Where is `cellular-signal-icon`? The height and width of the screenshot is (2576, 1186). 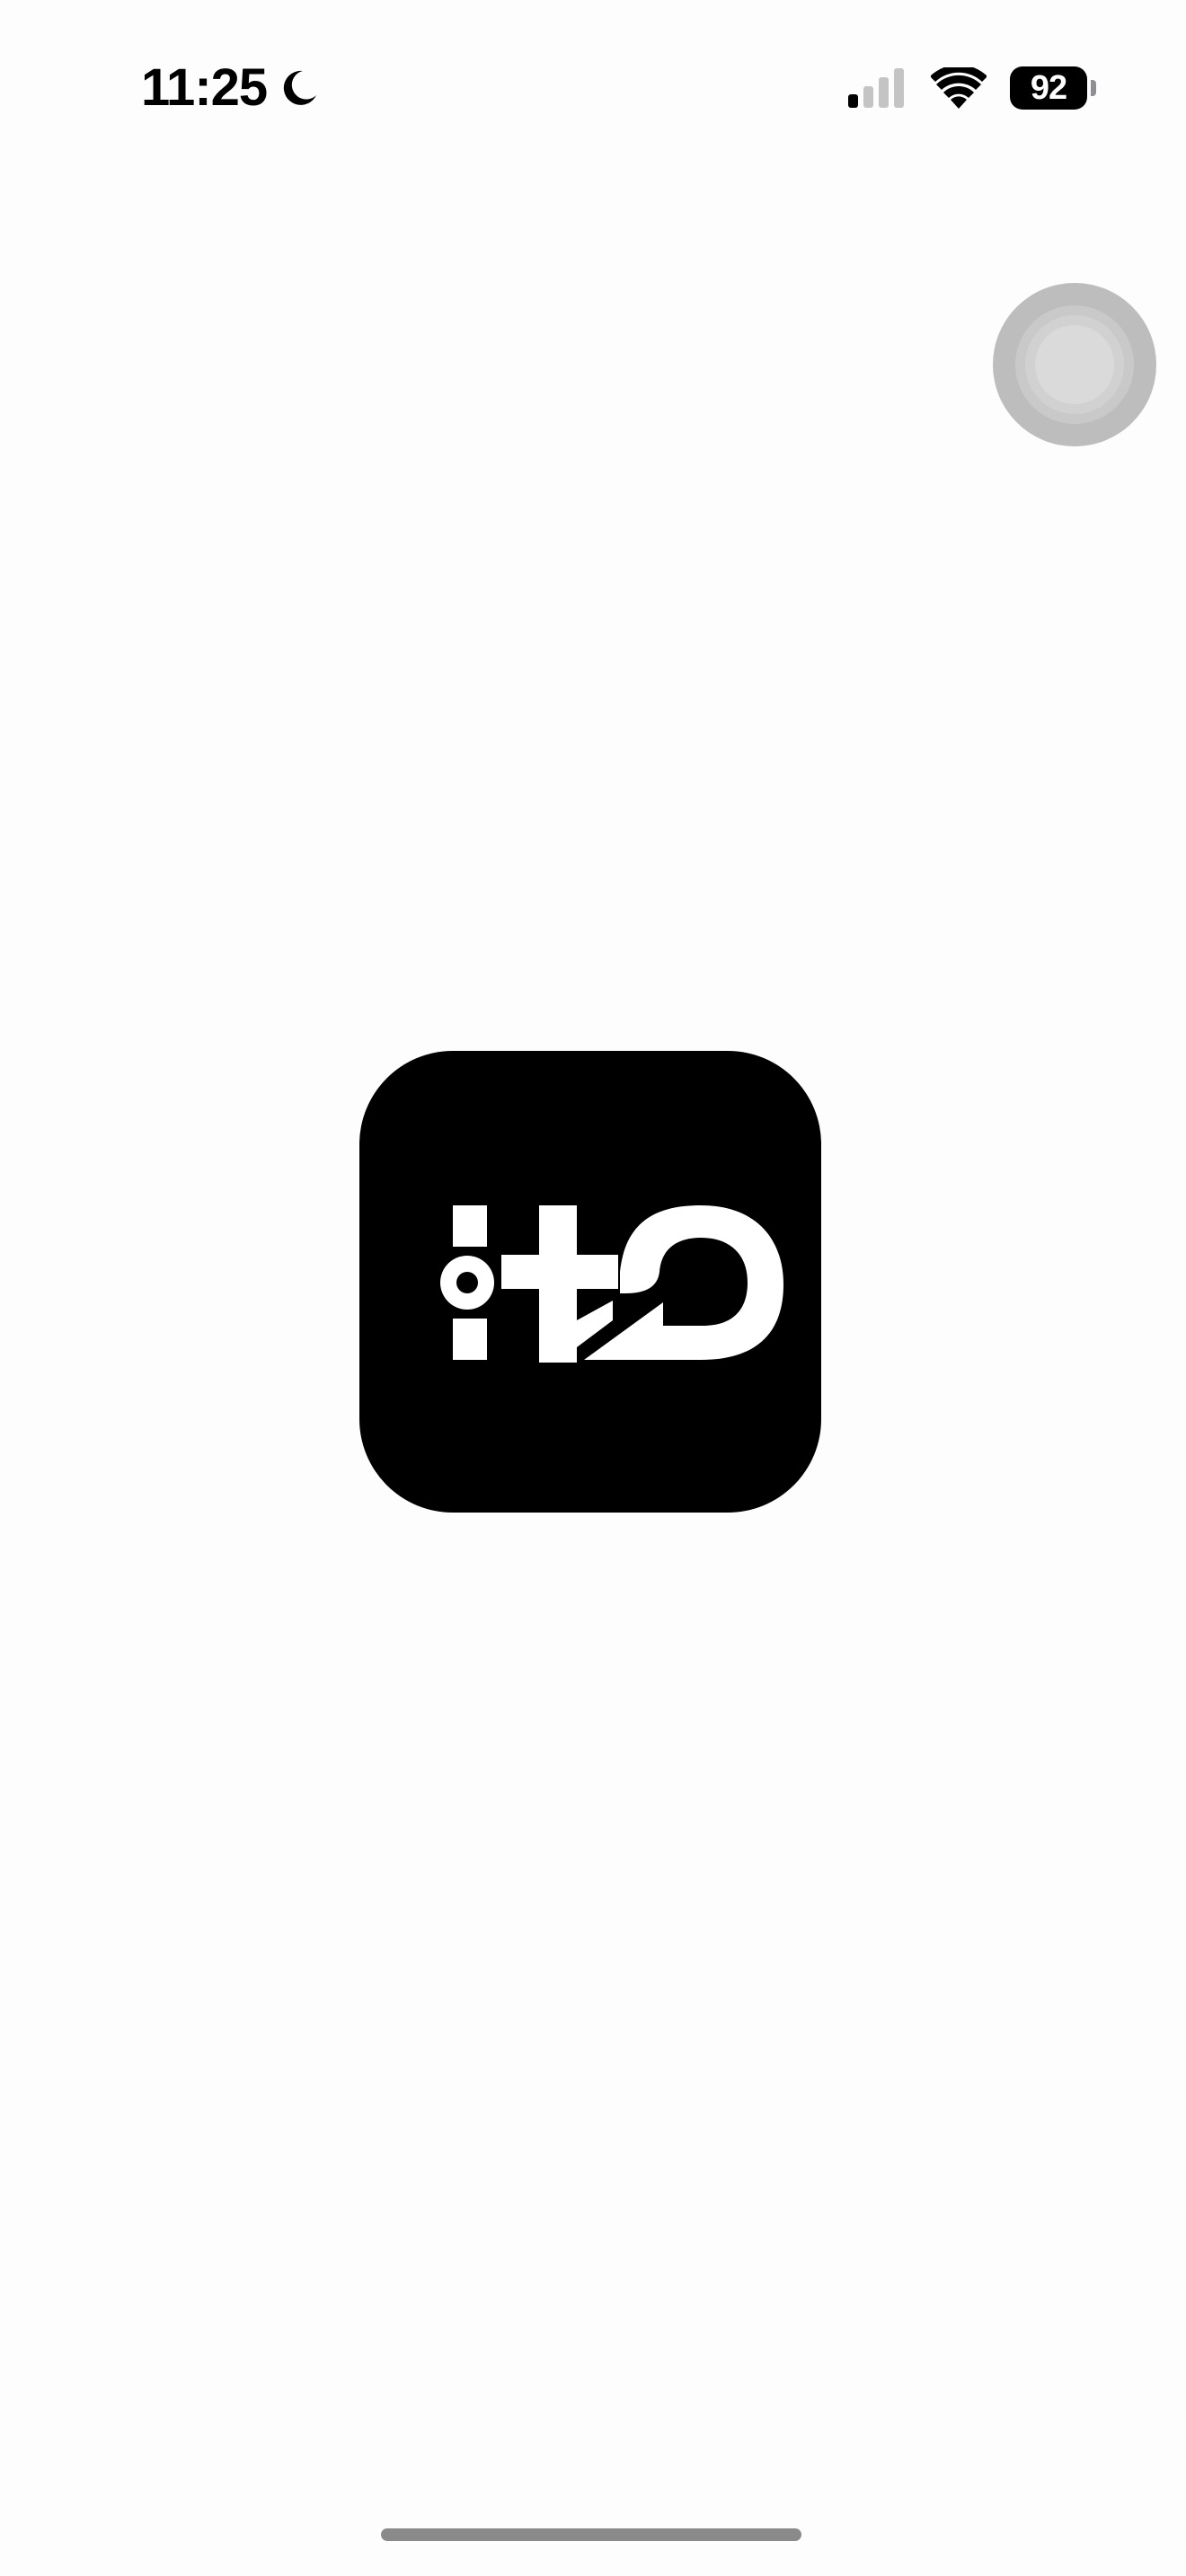 cellular-signal-icon is located at coordinates (876, 88).